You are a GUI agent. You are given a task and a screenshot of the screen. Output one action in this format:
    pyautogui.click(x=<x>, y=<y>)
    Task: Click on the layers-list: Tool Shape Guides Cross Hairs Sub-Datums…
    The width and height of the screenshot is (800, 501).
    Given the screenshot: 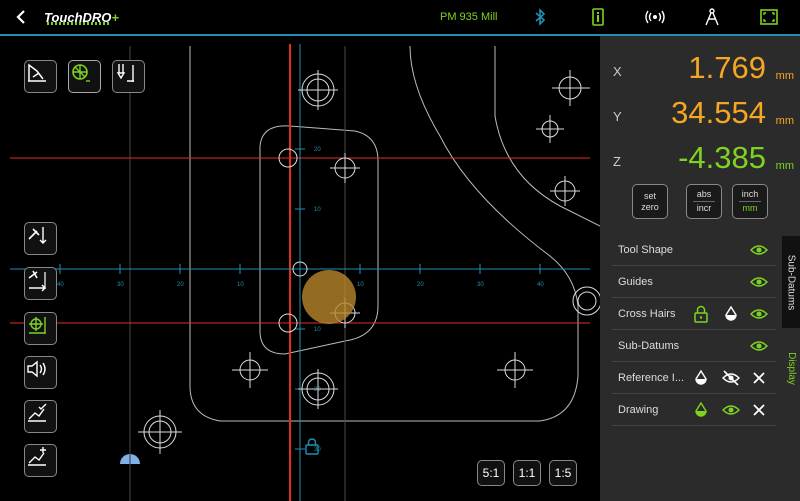 What is the action you would take?
    pyautogui.click(x=694, y=330)
    